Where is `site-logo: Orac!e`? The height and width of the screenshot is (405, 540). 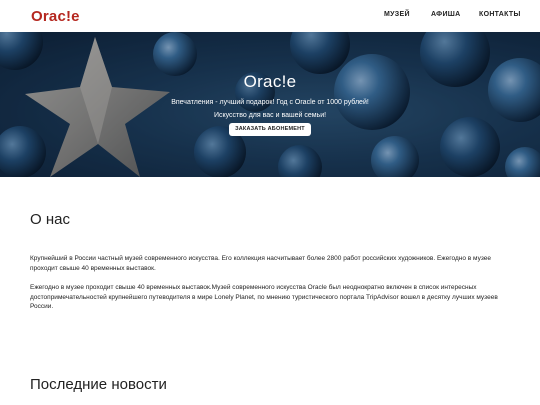
site-logo: Orac!e is located at coordinates (55, 16).